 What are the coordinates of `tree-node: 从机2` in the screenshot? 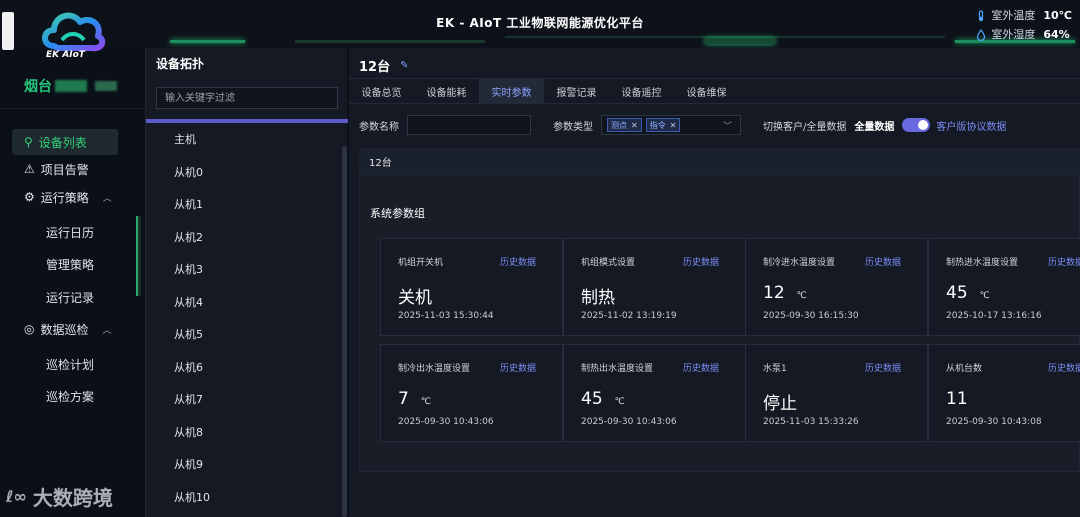 It's located at (247, 237).